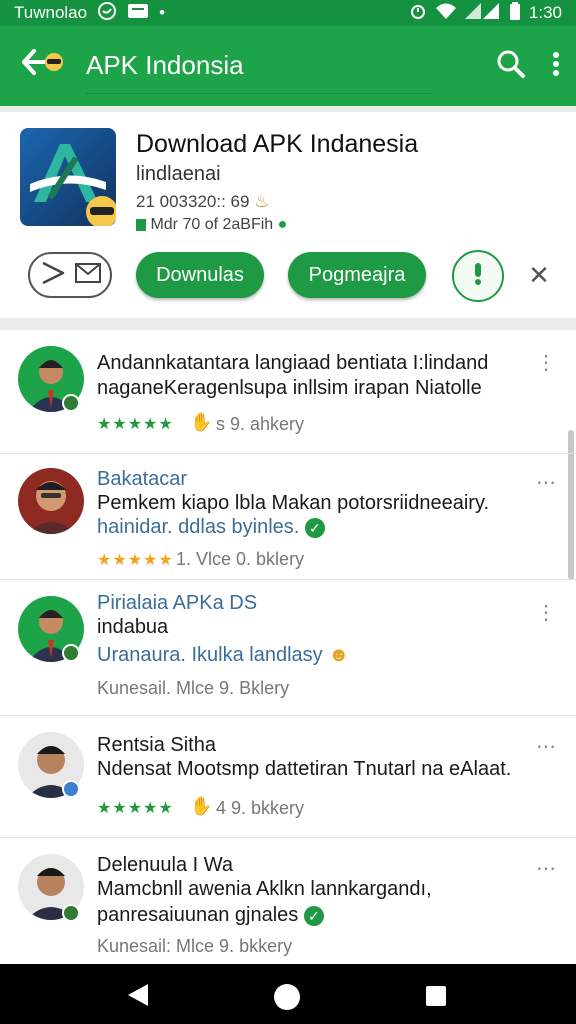 The width and height of the screenshot is (576, 1024). What do you see at coordinates (177, 603) in the screenshot?
I see `review-line-1: Pirialaia APKa DS` at bounding box center [177, 603].